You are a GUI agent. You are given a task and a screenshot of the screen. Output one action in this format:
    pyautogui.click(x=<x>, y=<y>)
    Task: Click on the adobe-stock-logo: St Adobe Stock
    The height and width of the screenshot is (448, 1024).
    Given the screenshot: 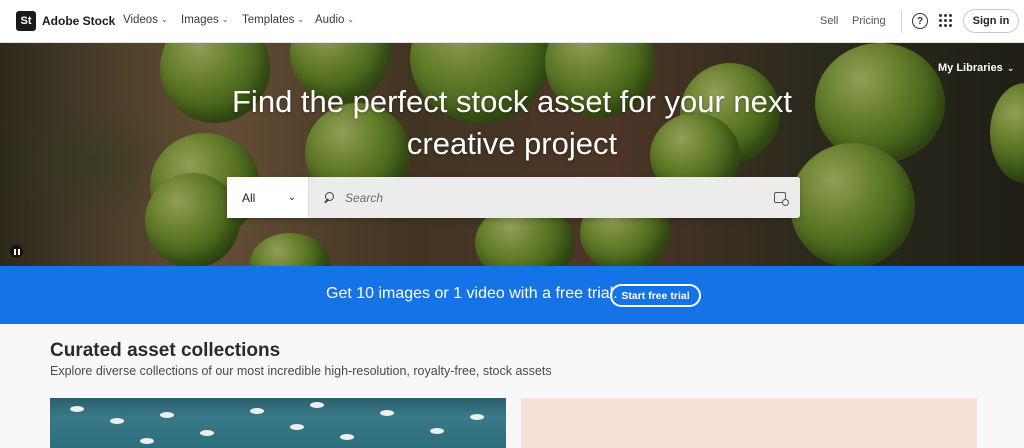 What is the action you would take?
    pyautogui.click(x=65, y=21)
    